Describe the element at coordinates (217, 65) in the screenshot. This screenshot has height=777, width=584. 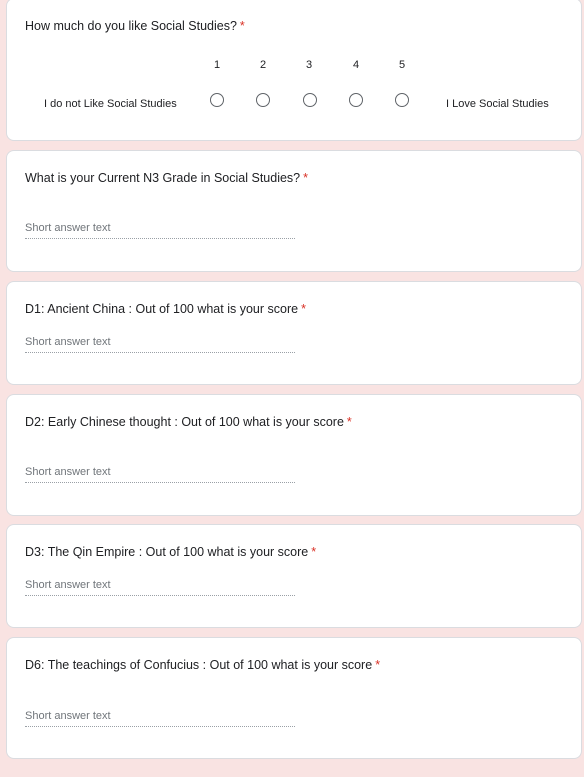
I see `scale-number-1: 1` at that location.